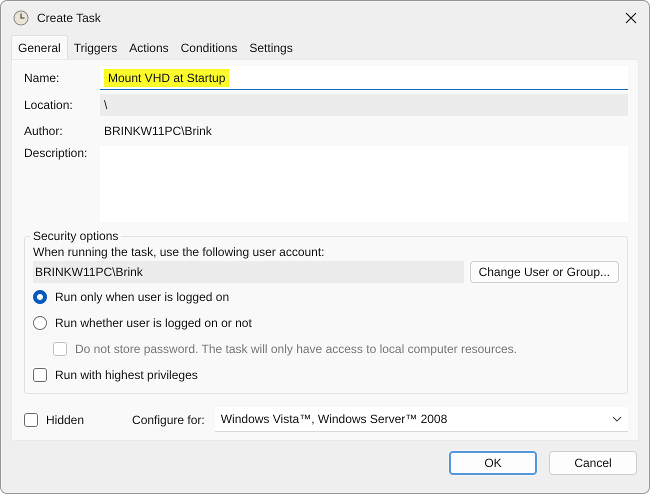 This screenshot has width=650, height=494. Describe the element at coordinates (593, 463) in the screenshot. I see `dialog-button: Cancel` at that location.